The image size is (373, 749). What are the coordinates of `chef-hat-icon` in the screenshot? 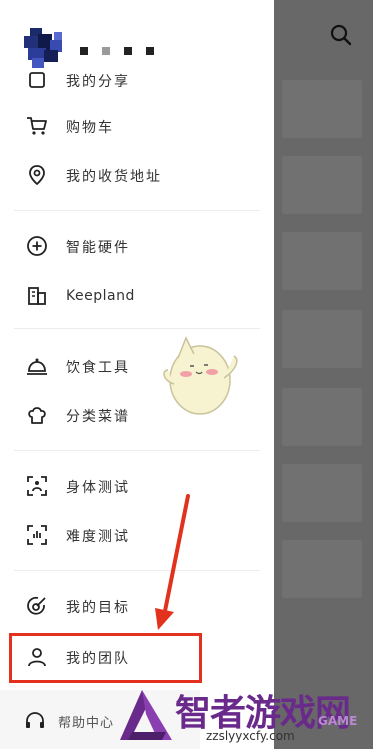 It's located at (37, 415).